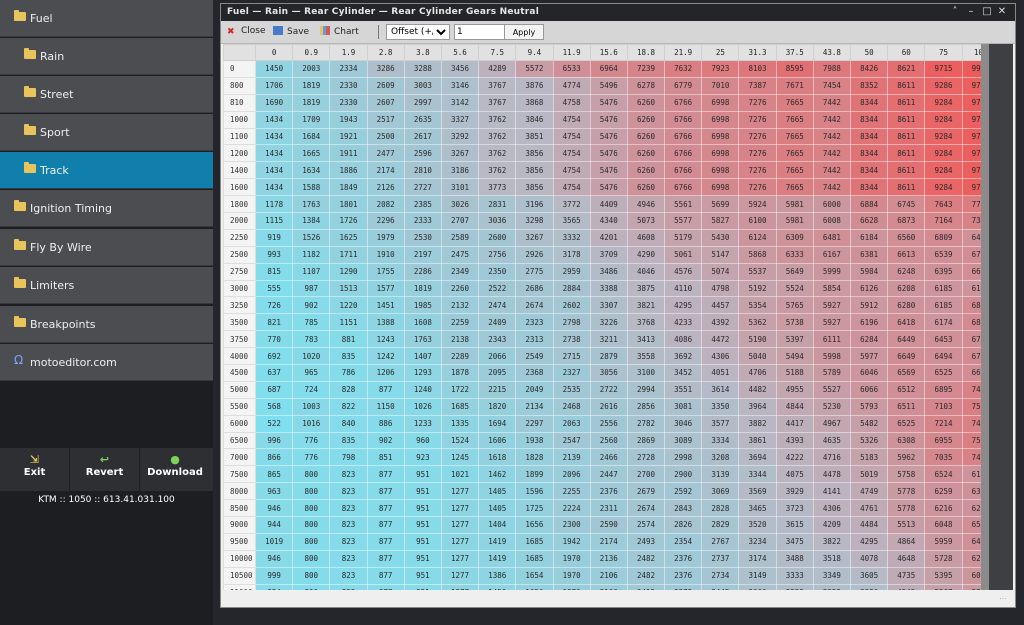 The width and height of the screenshot is (1024, 625). I want to click on table-cell: 2738, so click(571, 339).